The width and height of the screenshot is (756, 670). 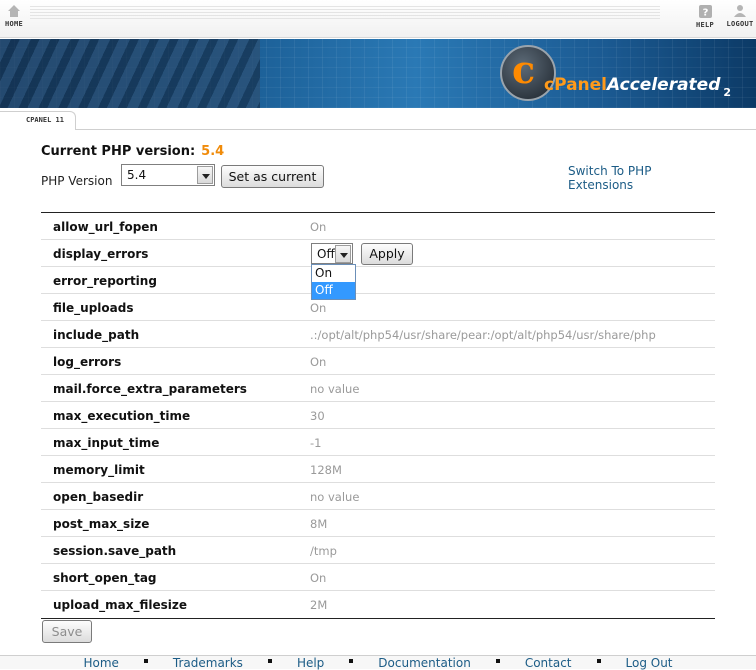 I want to click on help-nav-item: ? HELP, so click(x=705, y=16).